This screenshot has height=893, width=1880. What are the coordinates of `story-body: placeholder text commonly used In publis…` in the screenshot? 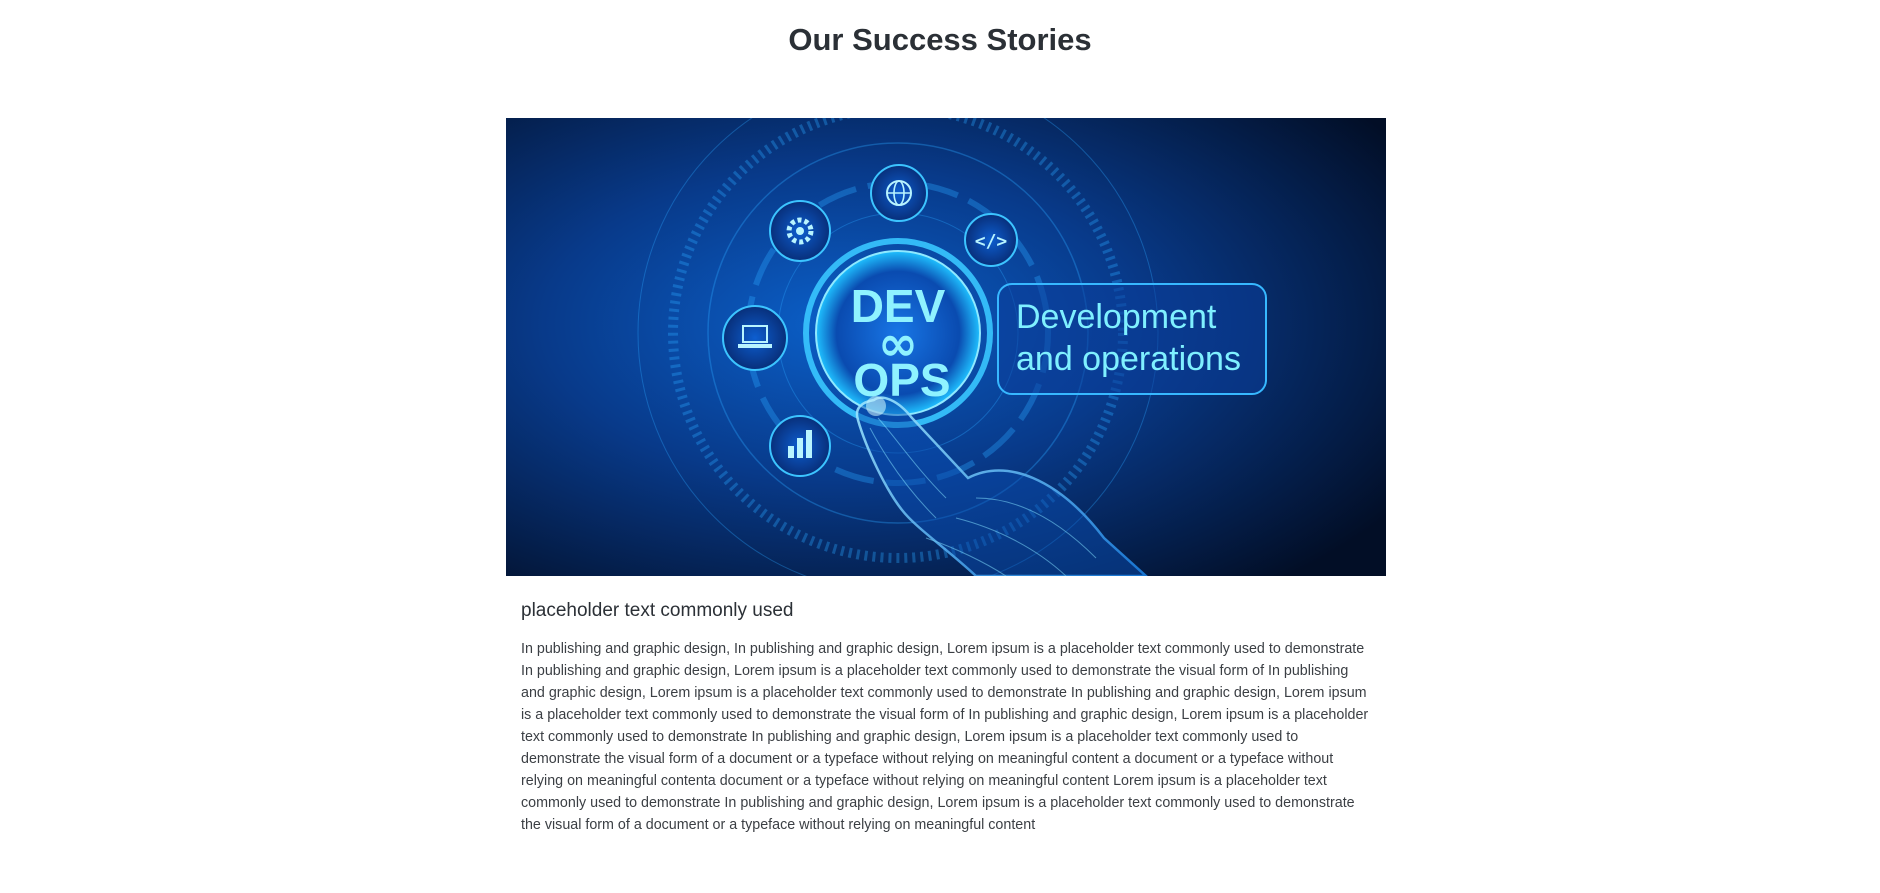 It's located at (946, 717).